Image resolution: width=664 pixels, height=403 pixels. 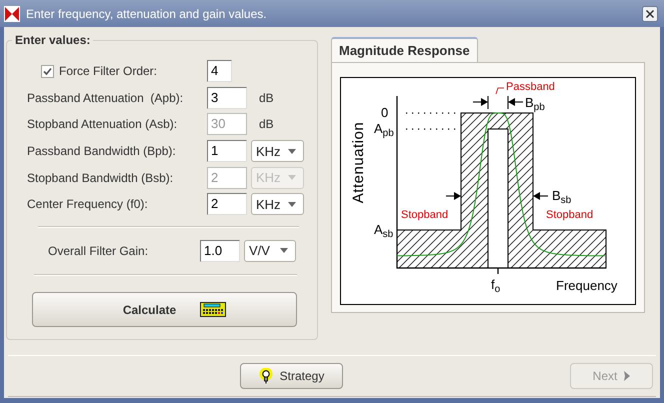 I want to click on chevron-icon, so click(x=627, y=376).